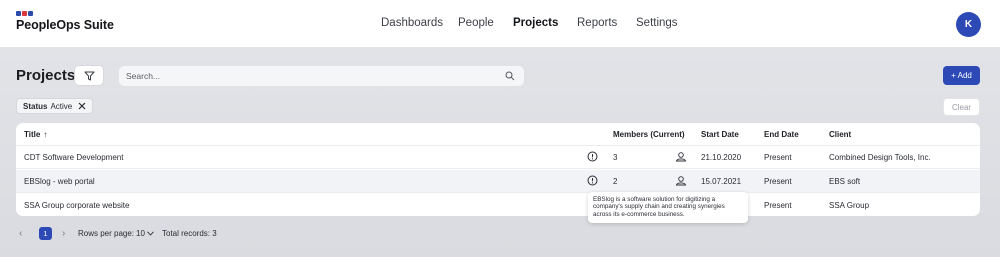  What do you see at coordinates (189, 233) in the screenshot?
I see `total-records: Total records: 3` at bounding box center [189, 233].